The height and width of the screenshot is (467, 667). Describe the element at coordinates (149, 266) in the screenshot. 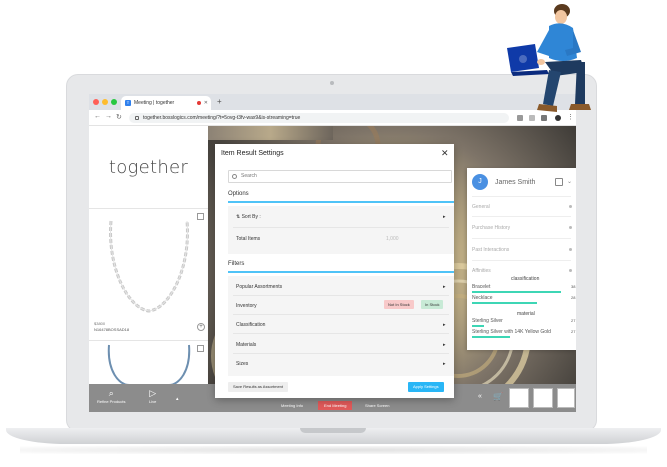

I see `silver-necklace-image` at that location.